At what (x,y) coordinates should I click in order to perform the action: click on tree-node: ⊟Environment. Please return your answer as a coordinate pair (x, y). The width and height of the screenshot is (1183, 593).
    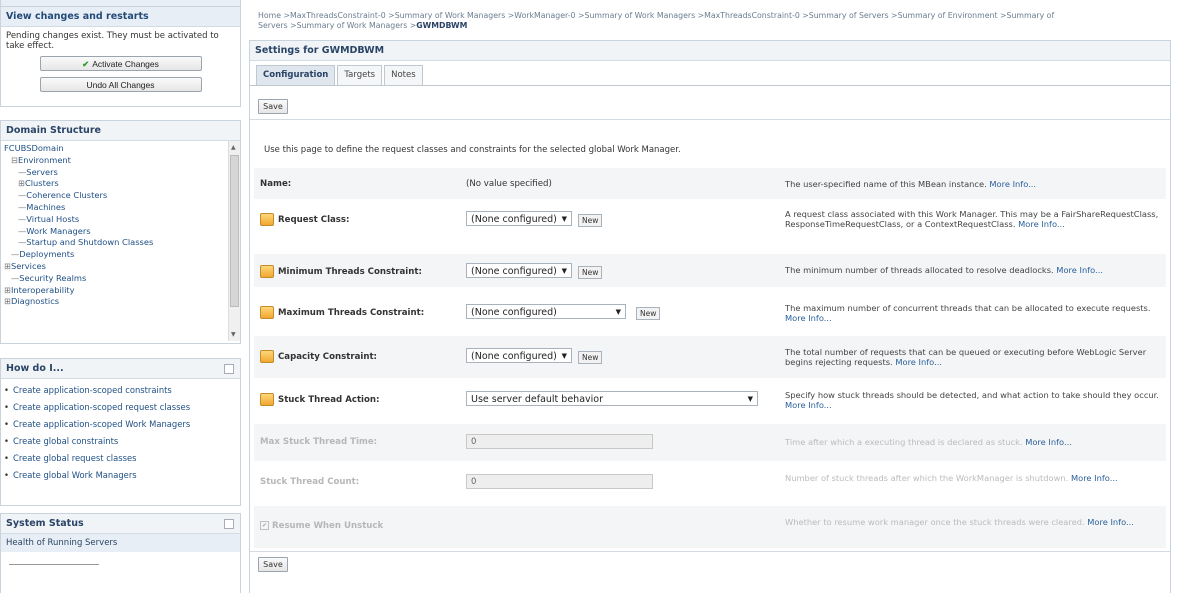
    Looking at the image, I should click on (78, 161).